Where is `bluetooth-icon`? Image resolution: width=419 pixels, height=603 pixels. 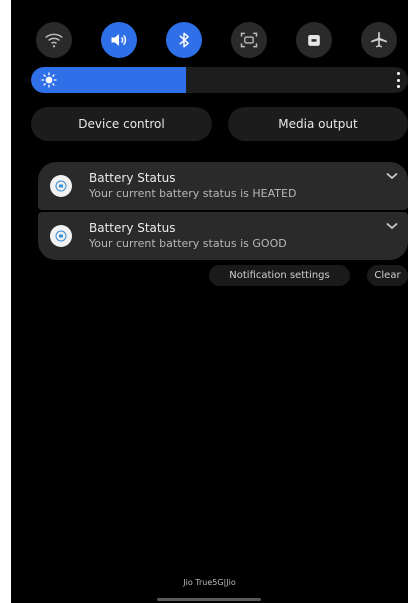
bluetooth-icon is located at coordinates (184, 40).